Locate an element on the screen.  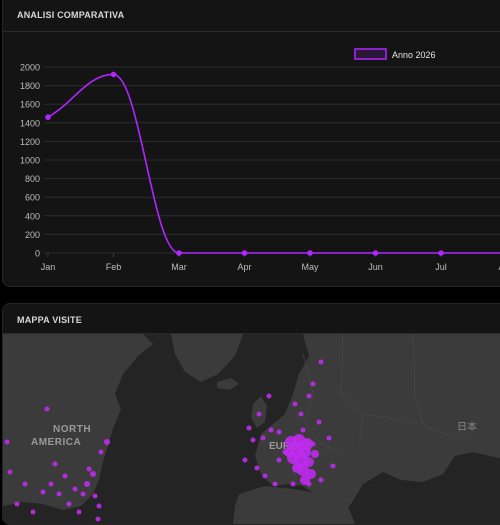
x-tick-label: Jan is located at coordinates (48, 267).